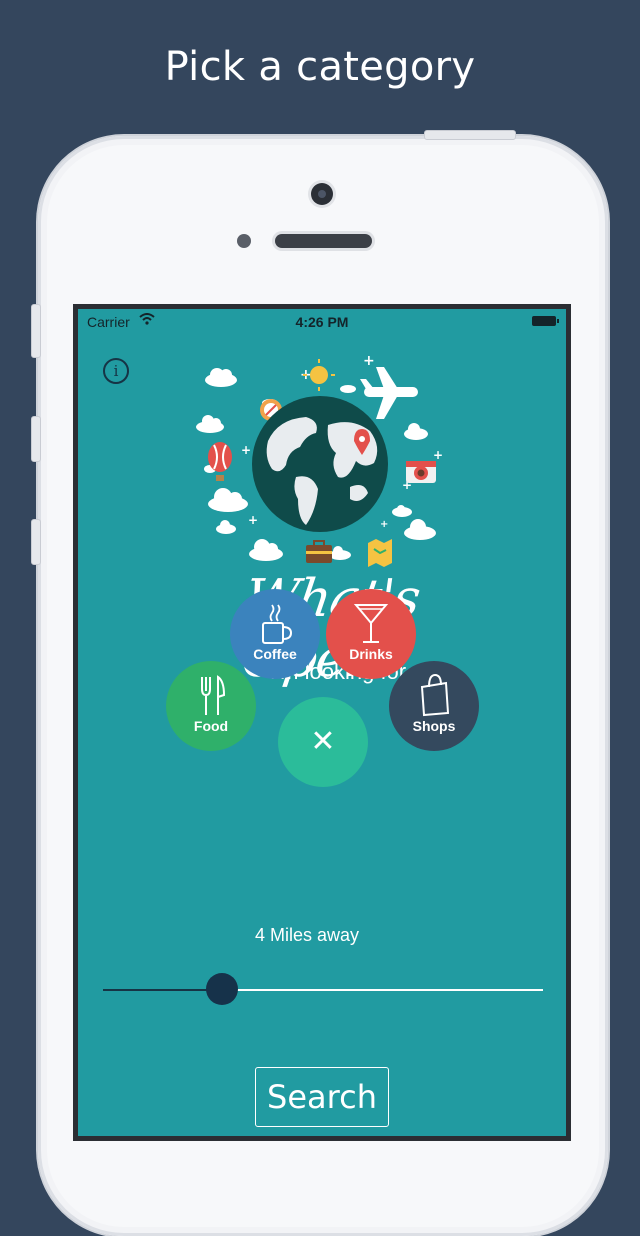 This screenshot has height=1236, width=640. Describe the element at coordinates (162, 990) in the screenshot. I see `distance-slider-fill` at that location.